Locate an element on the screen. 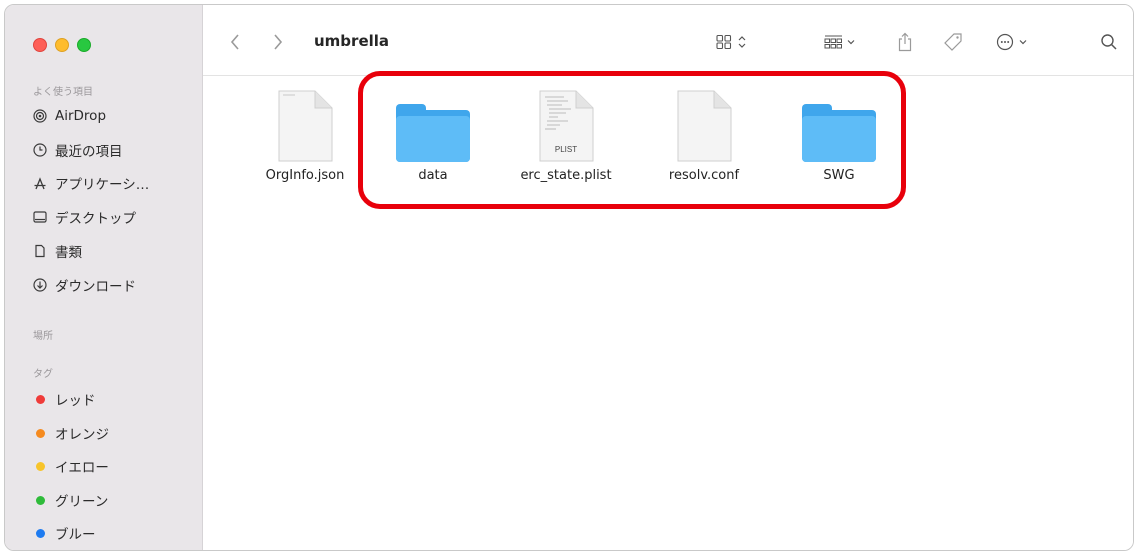  group-by-button is located at coordinates (841, 42).